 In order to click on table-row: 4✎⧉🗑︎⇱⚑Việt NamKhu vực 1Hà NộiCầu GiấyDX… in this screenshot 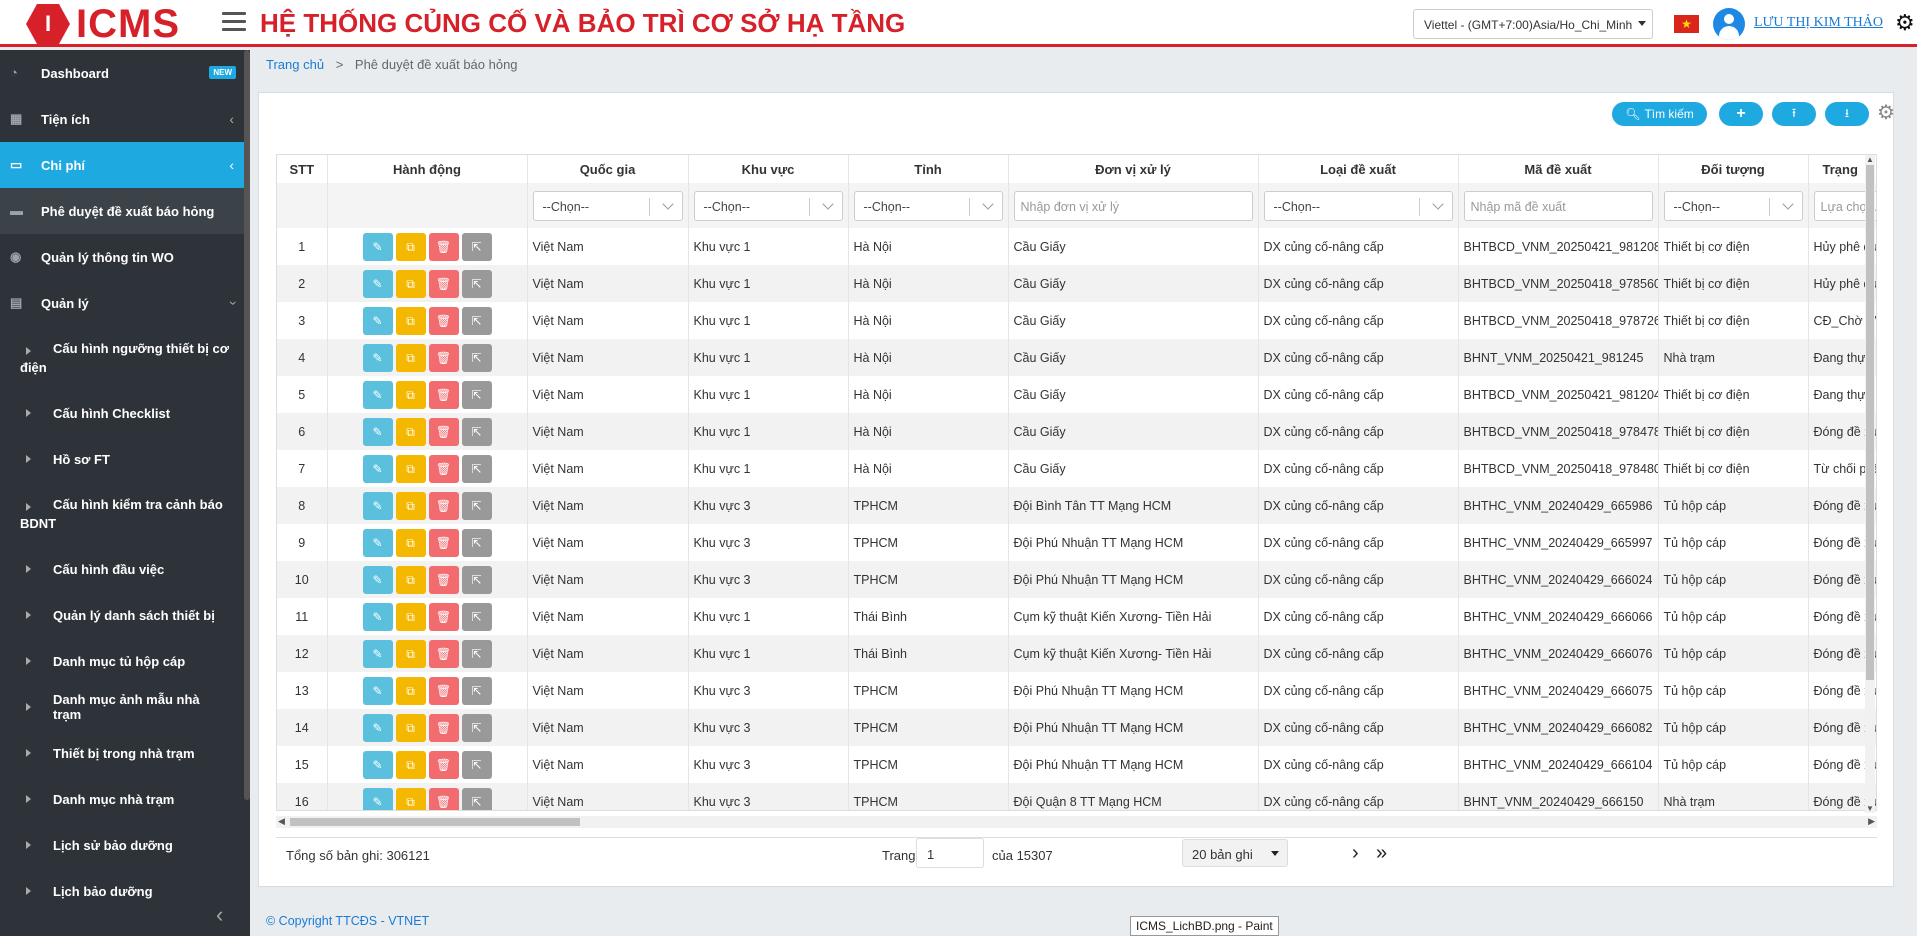, I will do `click(1076, 357)`.